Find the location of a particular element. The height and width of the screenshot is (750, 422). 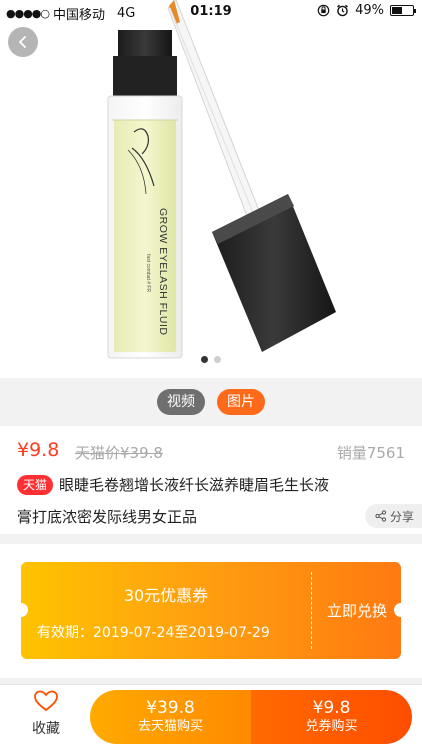

coupon-divider is located at coordinates (311, 610).